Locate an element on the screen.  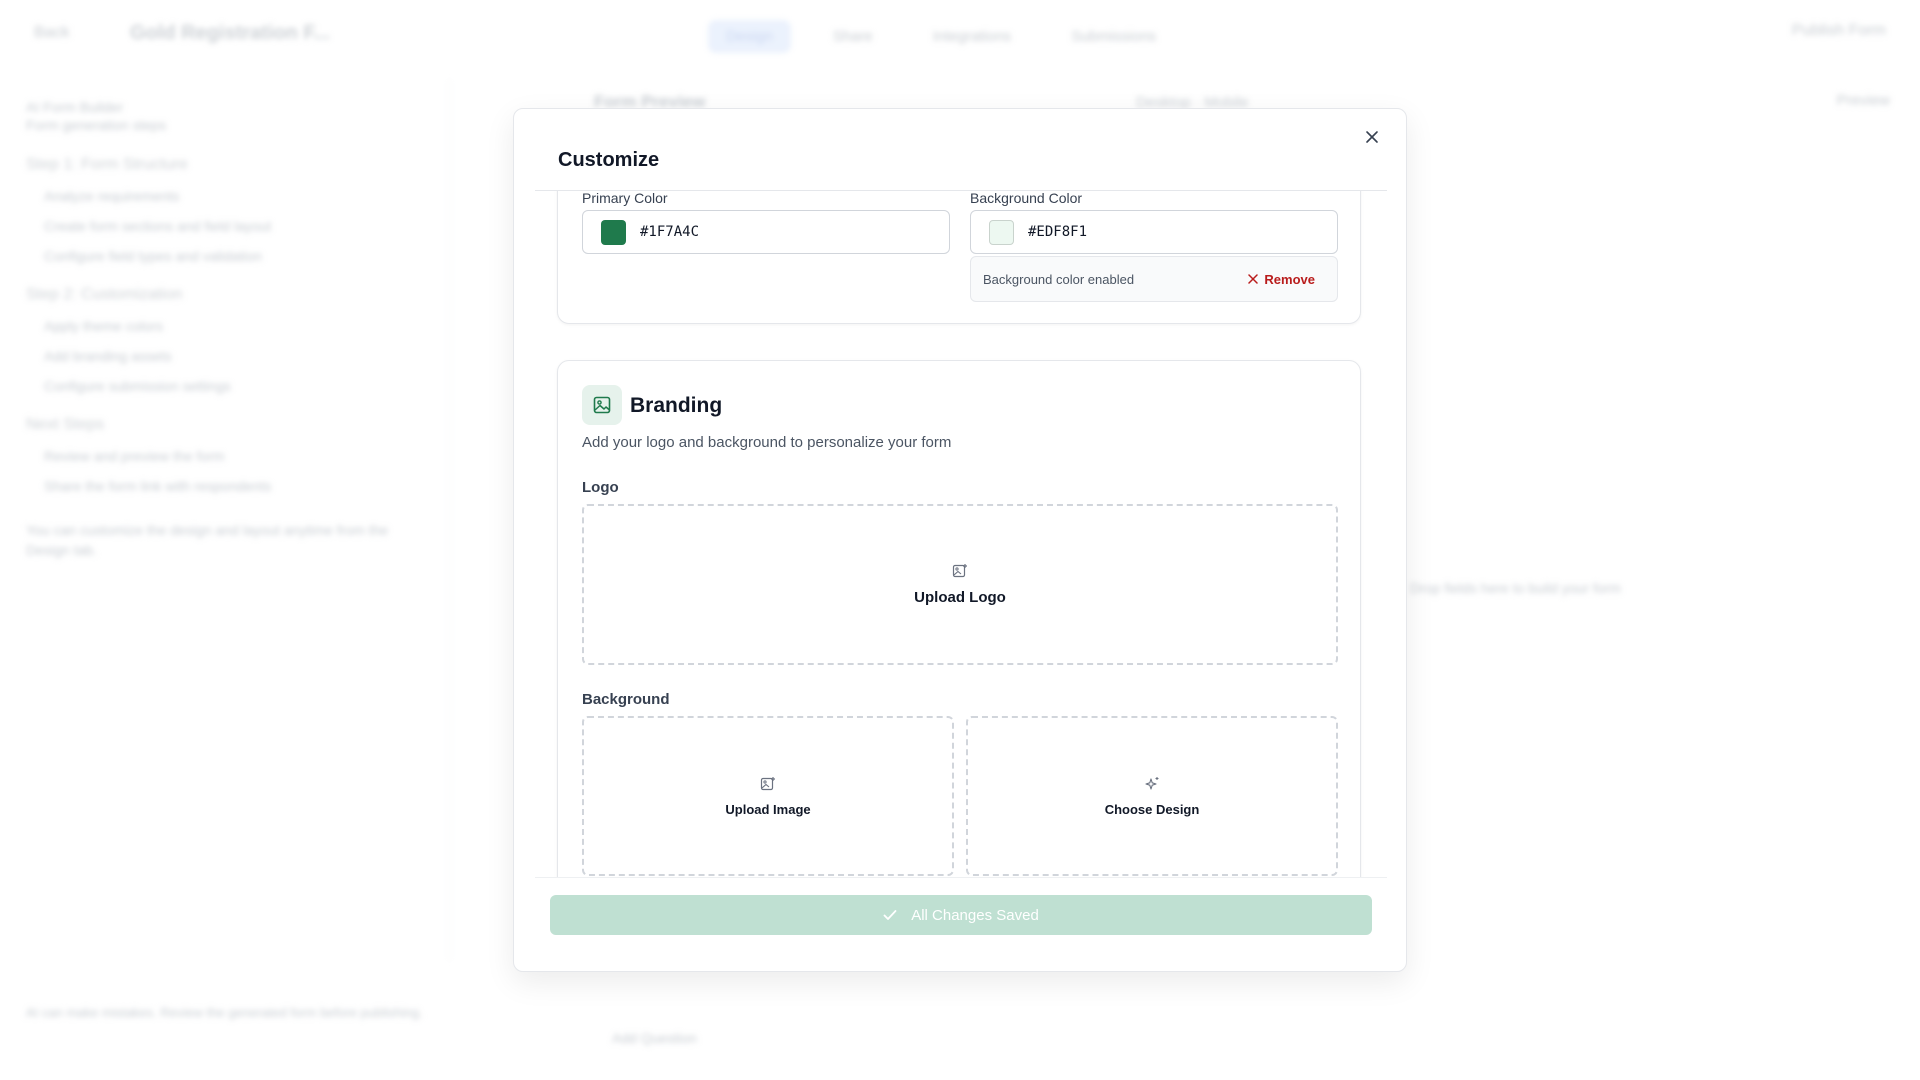
choose-design-label: Choose Design is located at coordinates (1152, 809).